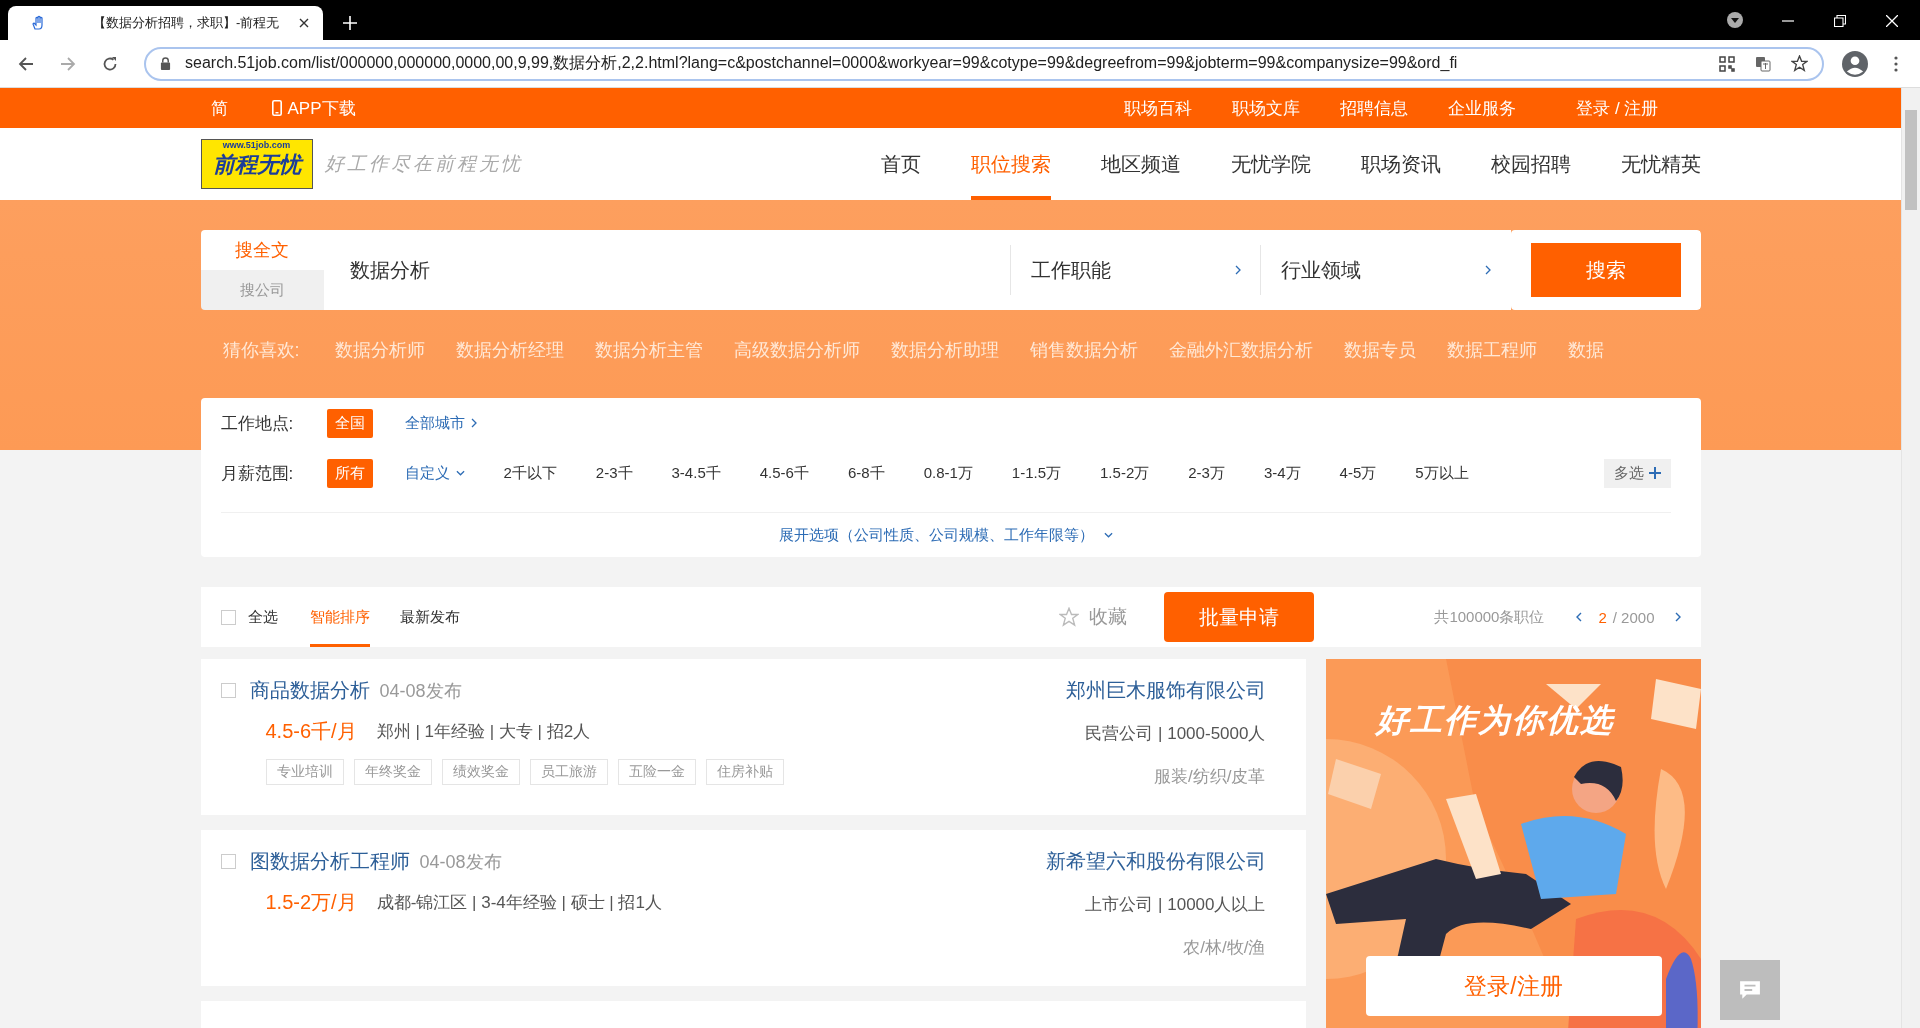  What do you see at coordinates (1637, 473) in the screenshot?
I see `multi-select-button: 多选` at bounding box center [1637, 473].